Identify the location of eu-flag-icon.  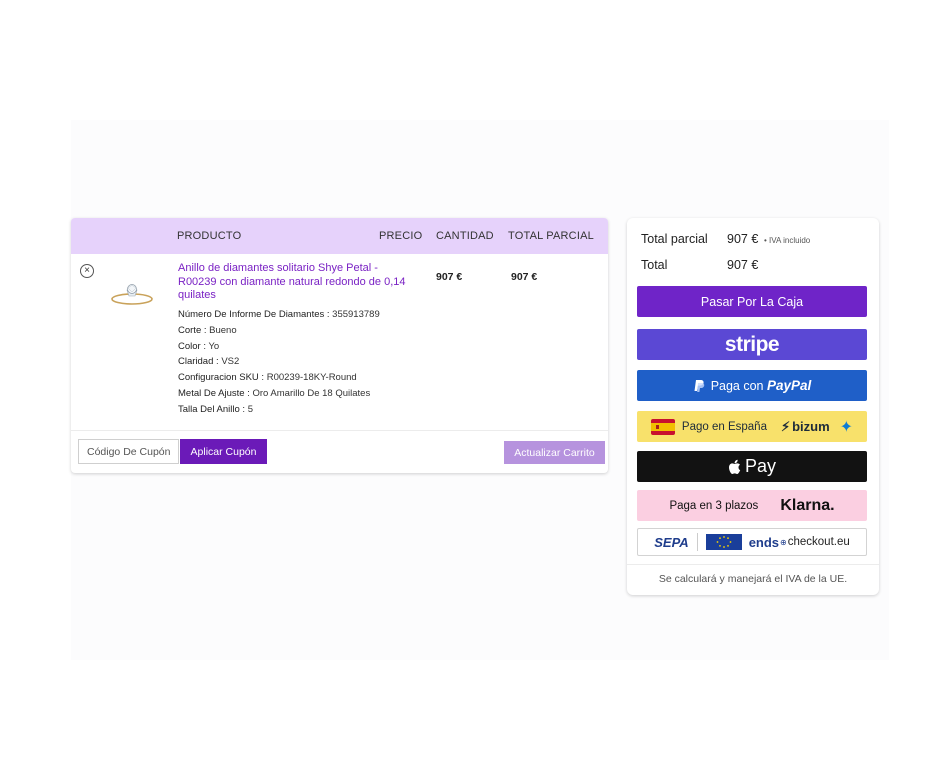
(723, 542).